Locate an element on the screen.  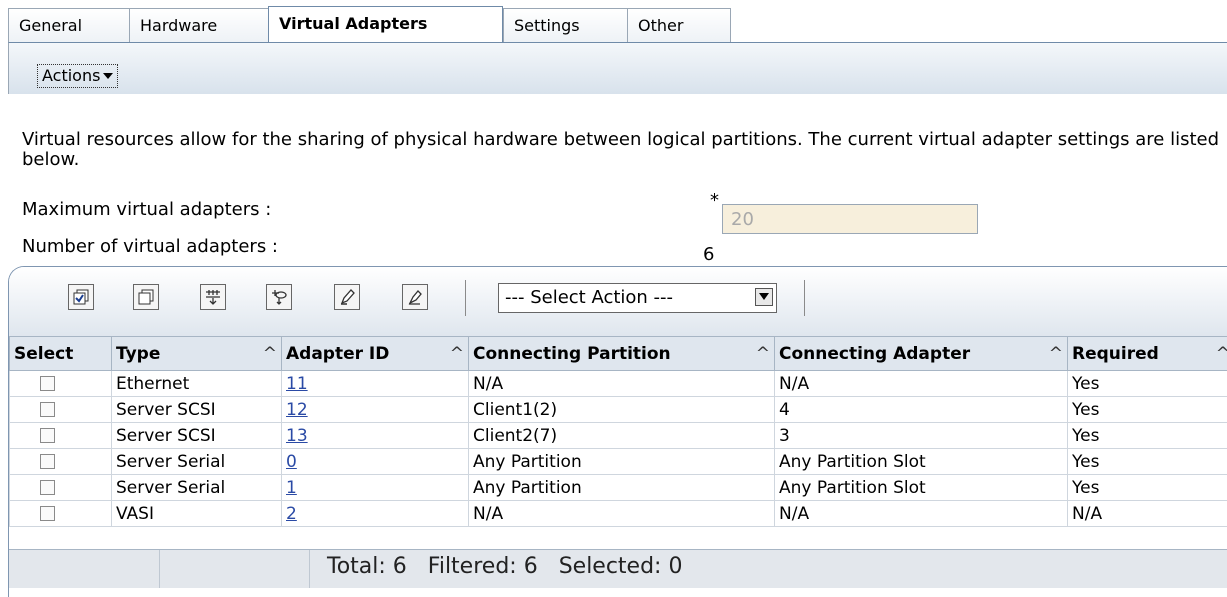
select-action-dropdown: --- Select Action --- is located at coordinates (637, 298).